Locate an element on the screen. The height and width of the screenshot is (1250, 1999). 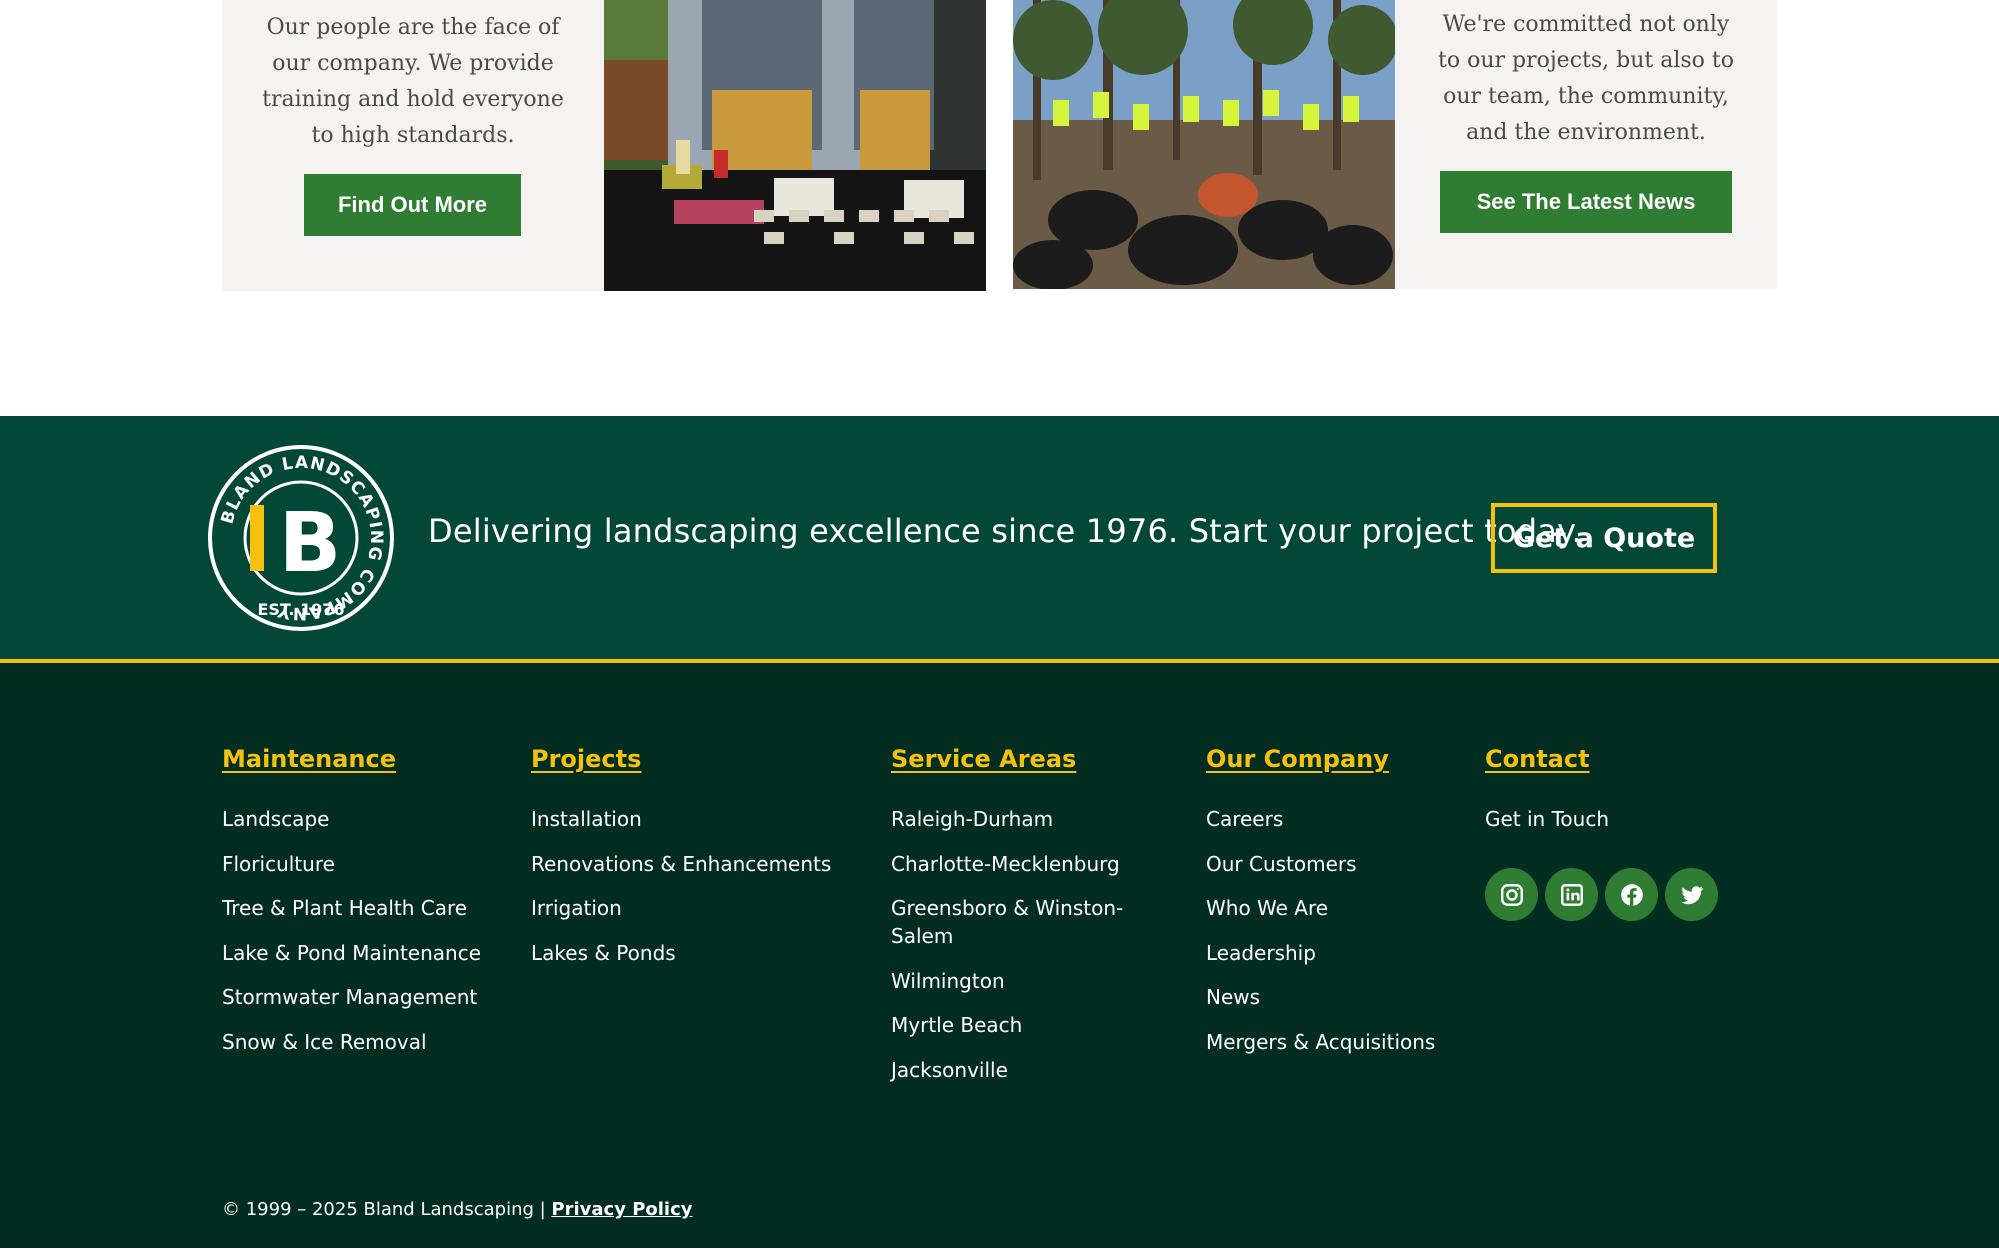
footer-link: Snow & Ice Removal is located at coordinates (367, 1042).